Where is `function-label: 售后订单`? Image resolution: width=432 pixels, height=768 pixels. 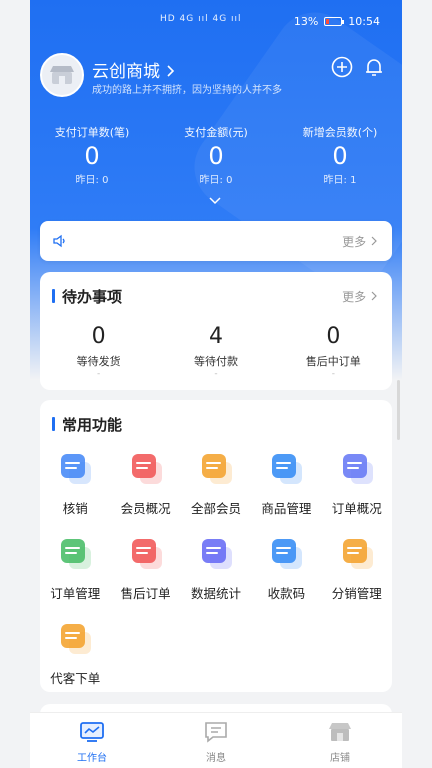 function-label: 售后订单 is located at coordinates (145, 593).